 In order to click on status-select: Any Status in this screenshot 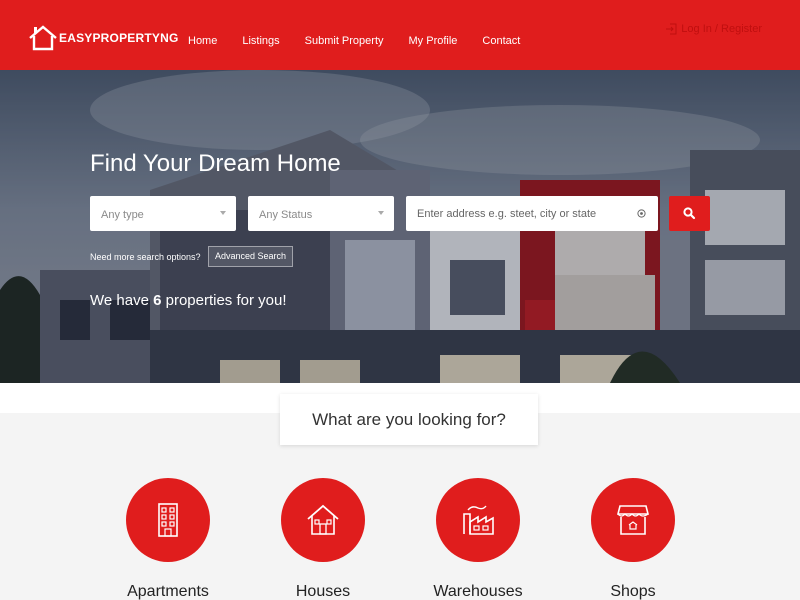, I will do `click(321, 213)`.